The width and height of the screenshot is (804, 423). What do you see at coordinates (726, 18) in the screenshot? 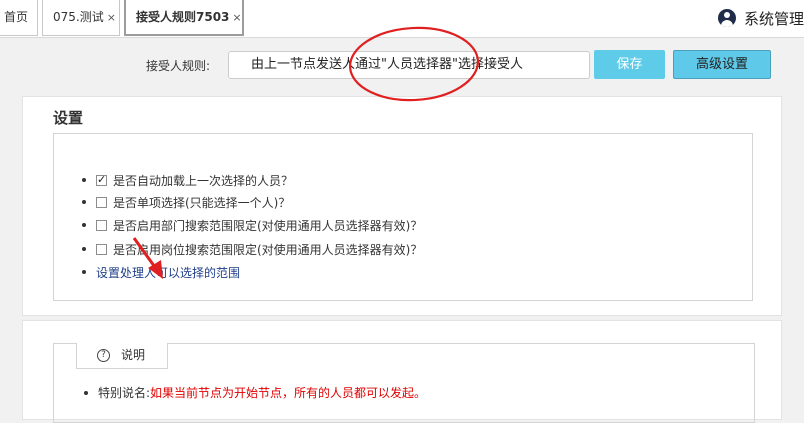
I see `user-icon` at bounding box center [726, 18].